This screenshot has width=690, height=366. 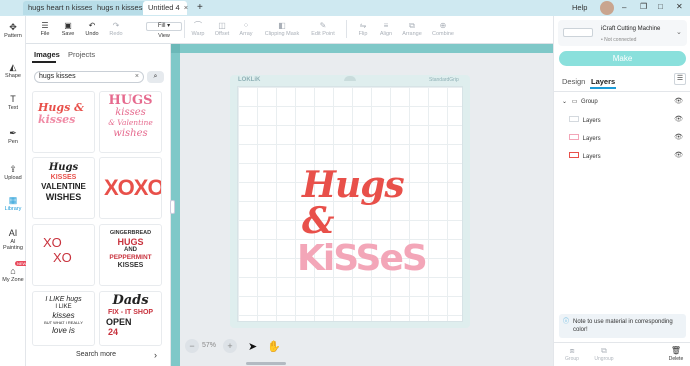 I want to click on zoom-in-button: +, so click(x=230, y=346).